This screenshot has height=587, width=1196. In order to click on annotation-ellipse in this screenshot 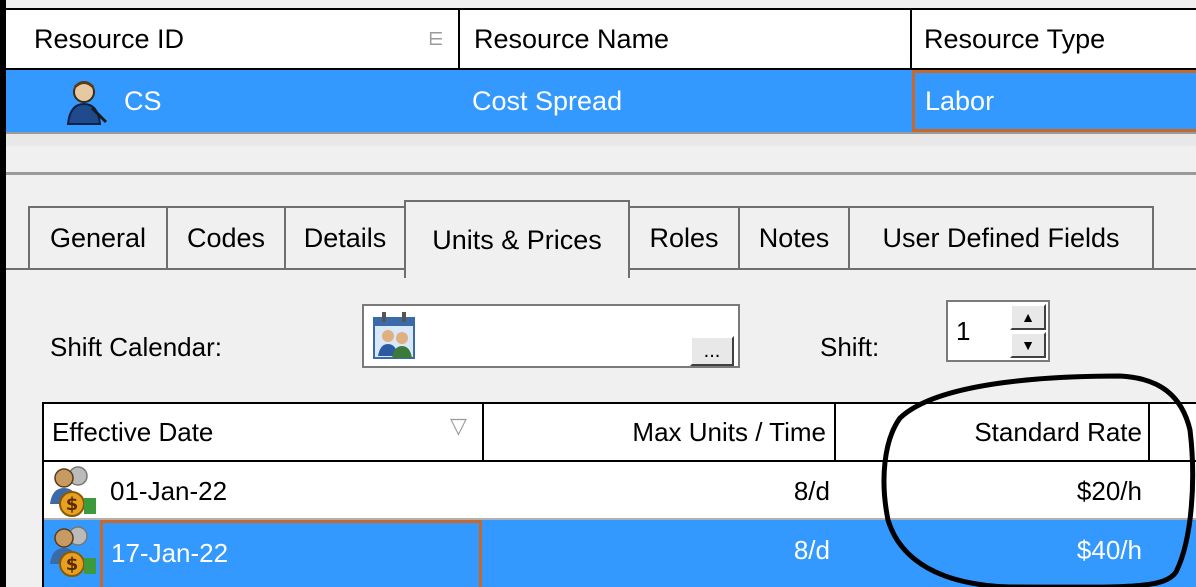, I will do `click(1038, 480)`.